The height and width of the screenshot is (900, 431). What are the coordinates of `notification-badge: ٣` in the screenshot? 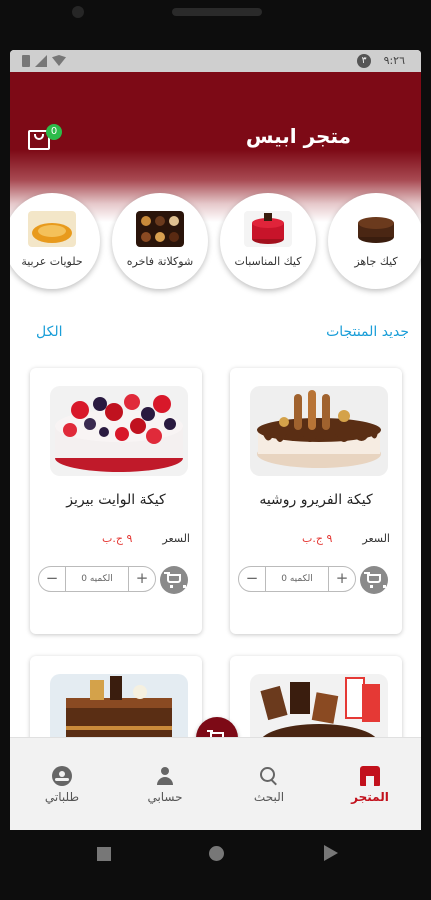 It's located at (364, 61).